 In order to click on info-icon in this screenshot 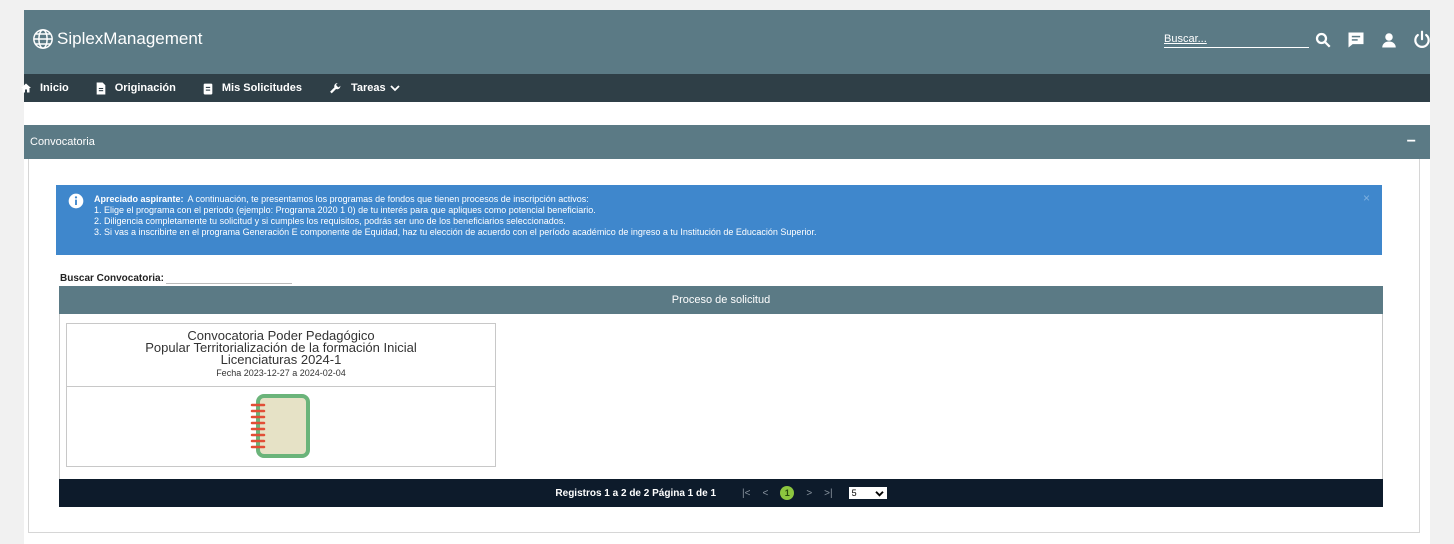, I will do `click(76, 202)`.